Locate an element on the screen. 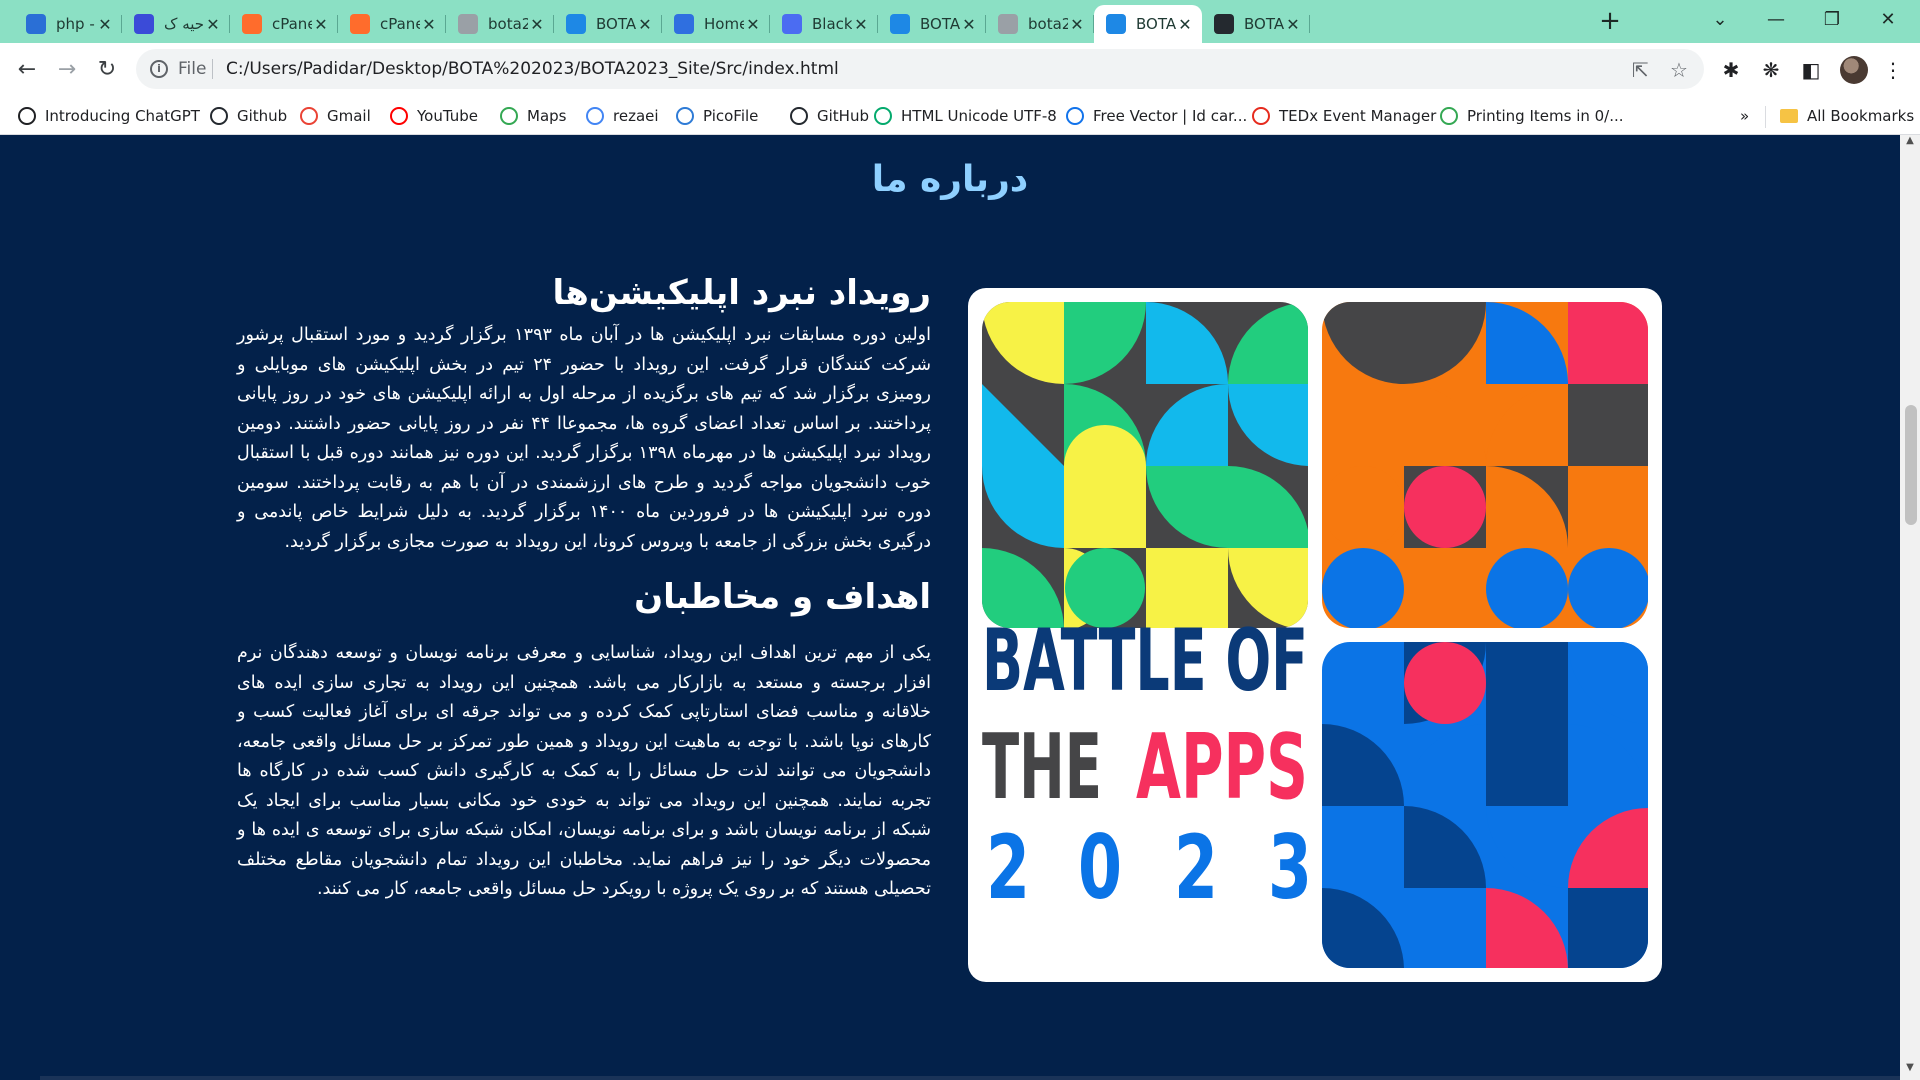  tedx-icon is located at coordinates (1261, 116).